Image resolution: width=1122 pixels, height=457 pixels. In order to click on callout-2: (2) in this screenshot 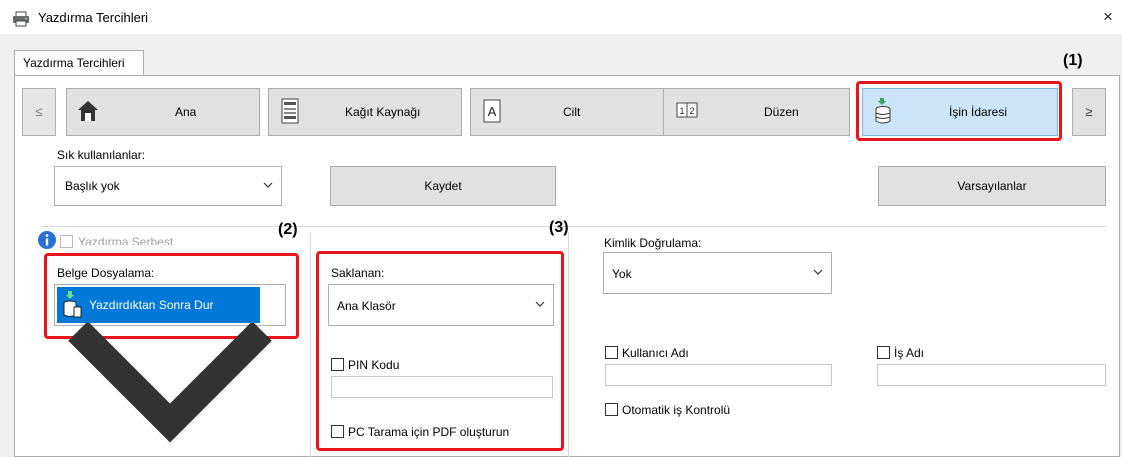, I will do `click(288, 229)`.